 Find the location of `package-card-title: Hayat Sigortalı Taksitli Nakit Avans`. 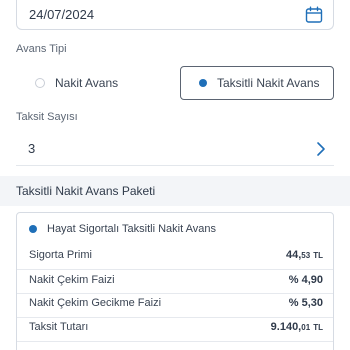

package-card-title: Hayat Sigortalı Taksitli Nakit Avans is located at coordinates (122, 229).